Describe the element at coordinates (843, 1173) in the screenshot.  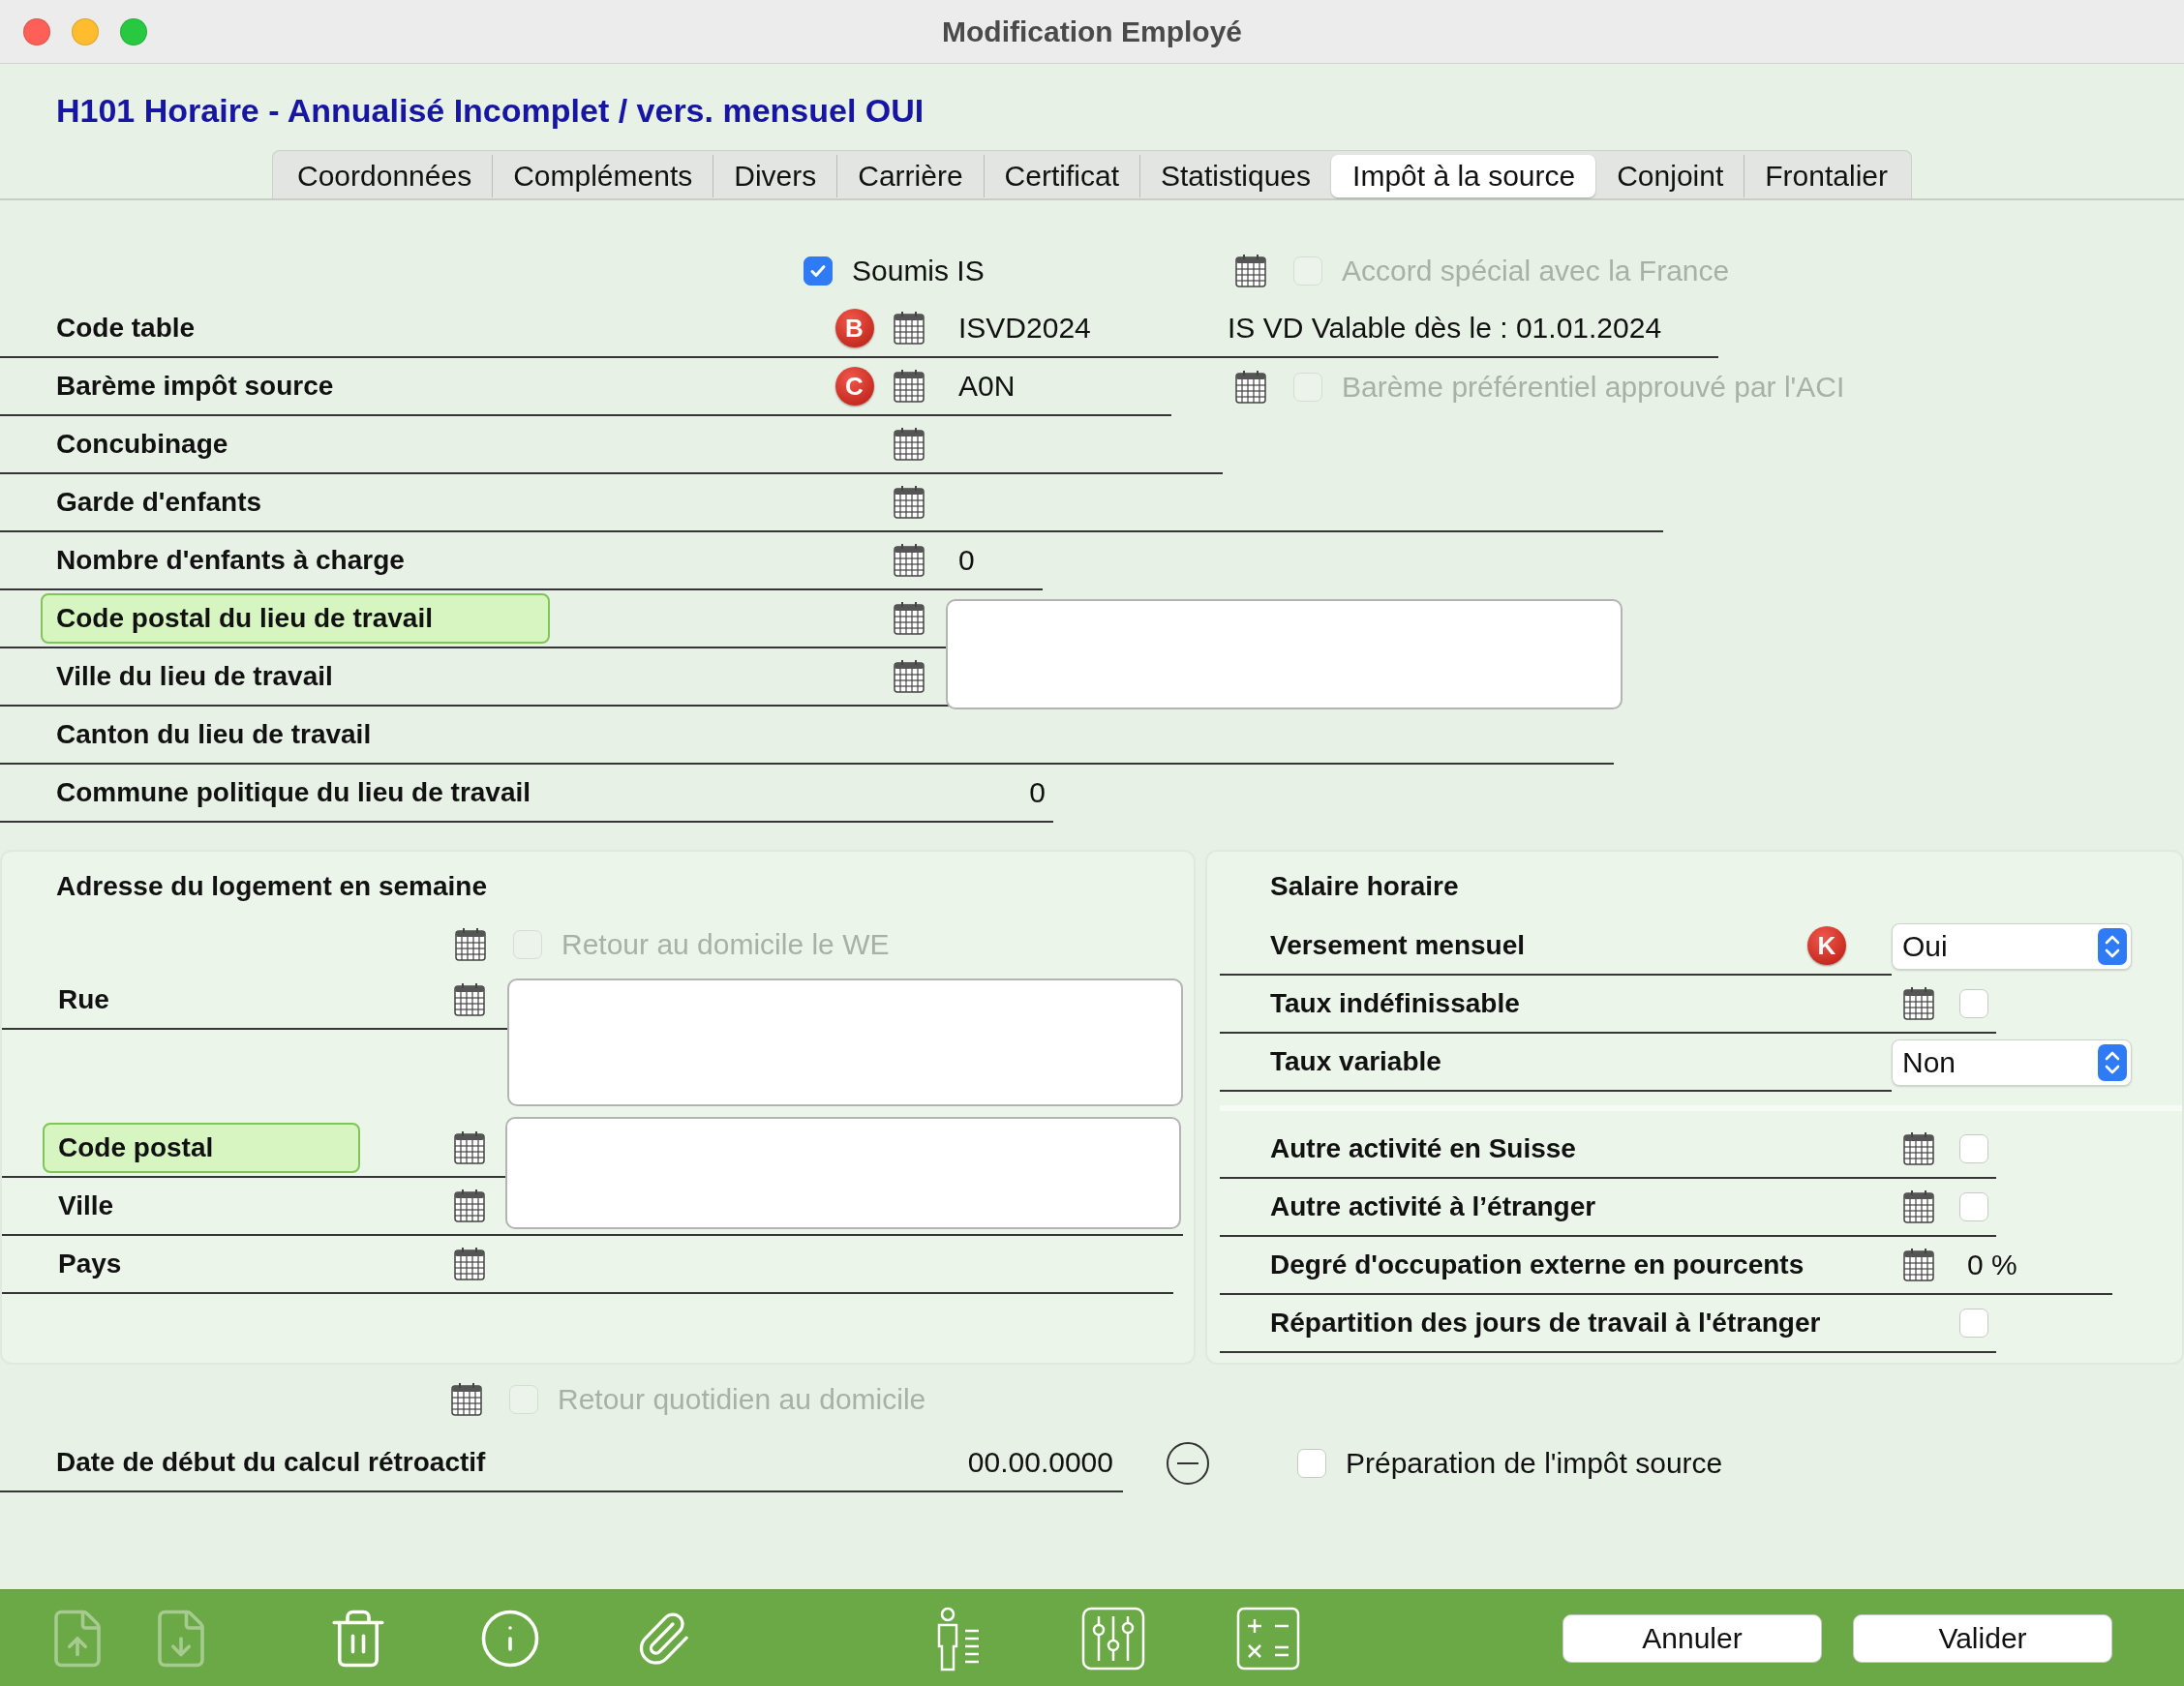
I see `postal-city-input-field` at that location.